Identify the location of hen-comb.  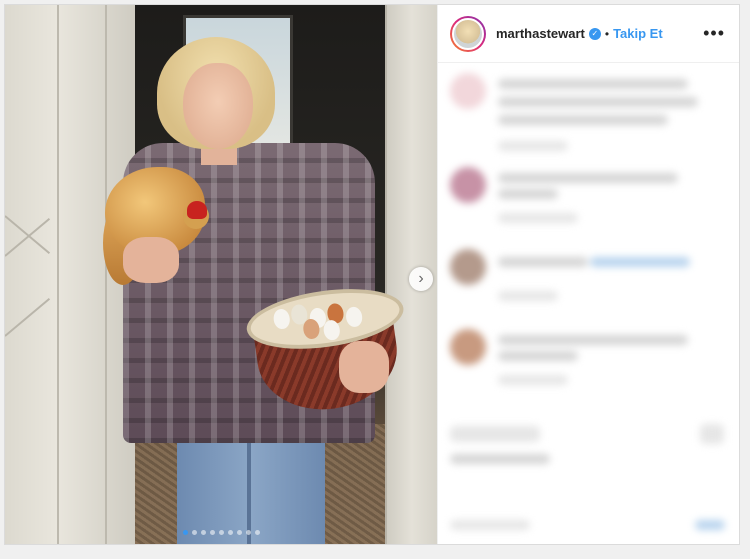
(197, 210).